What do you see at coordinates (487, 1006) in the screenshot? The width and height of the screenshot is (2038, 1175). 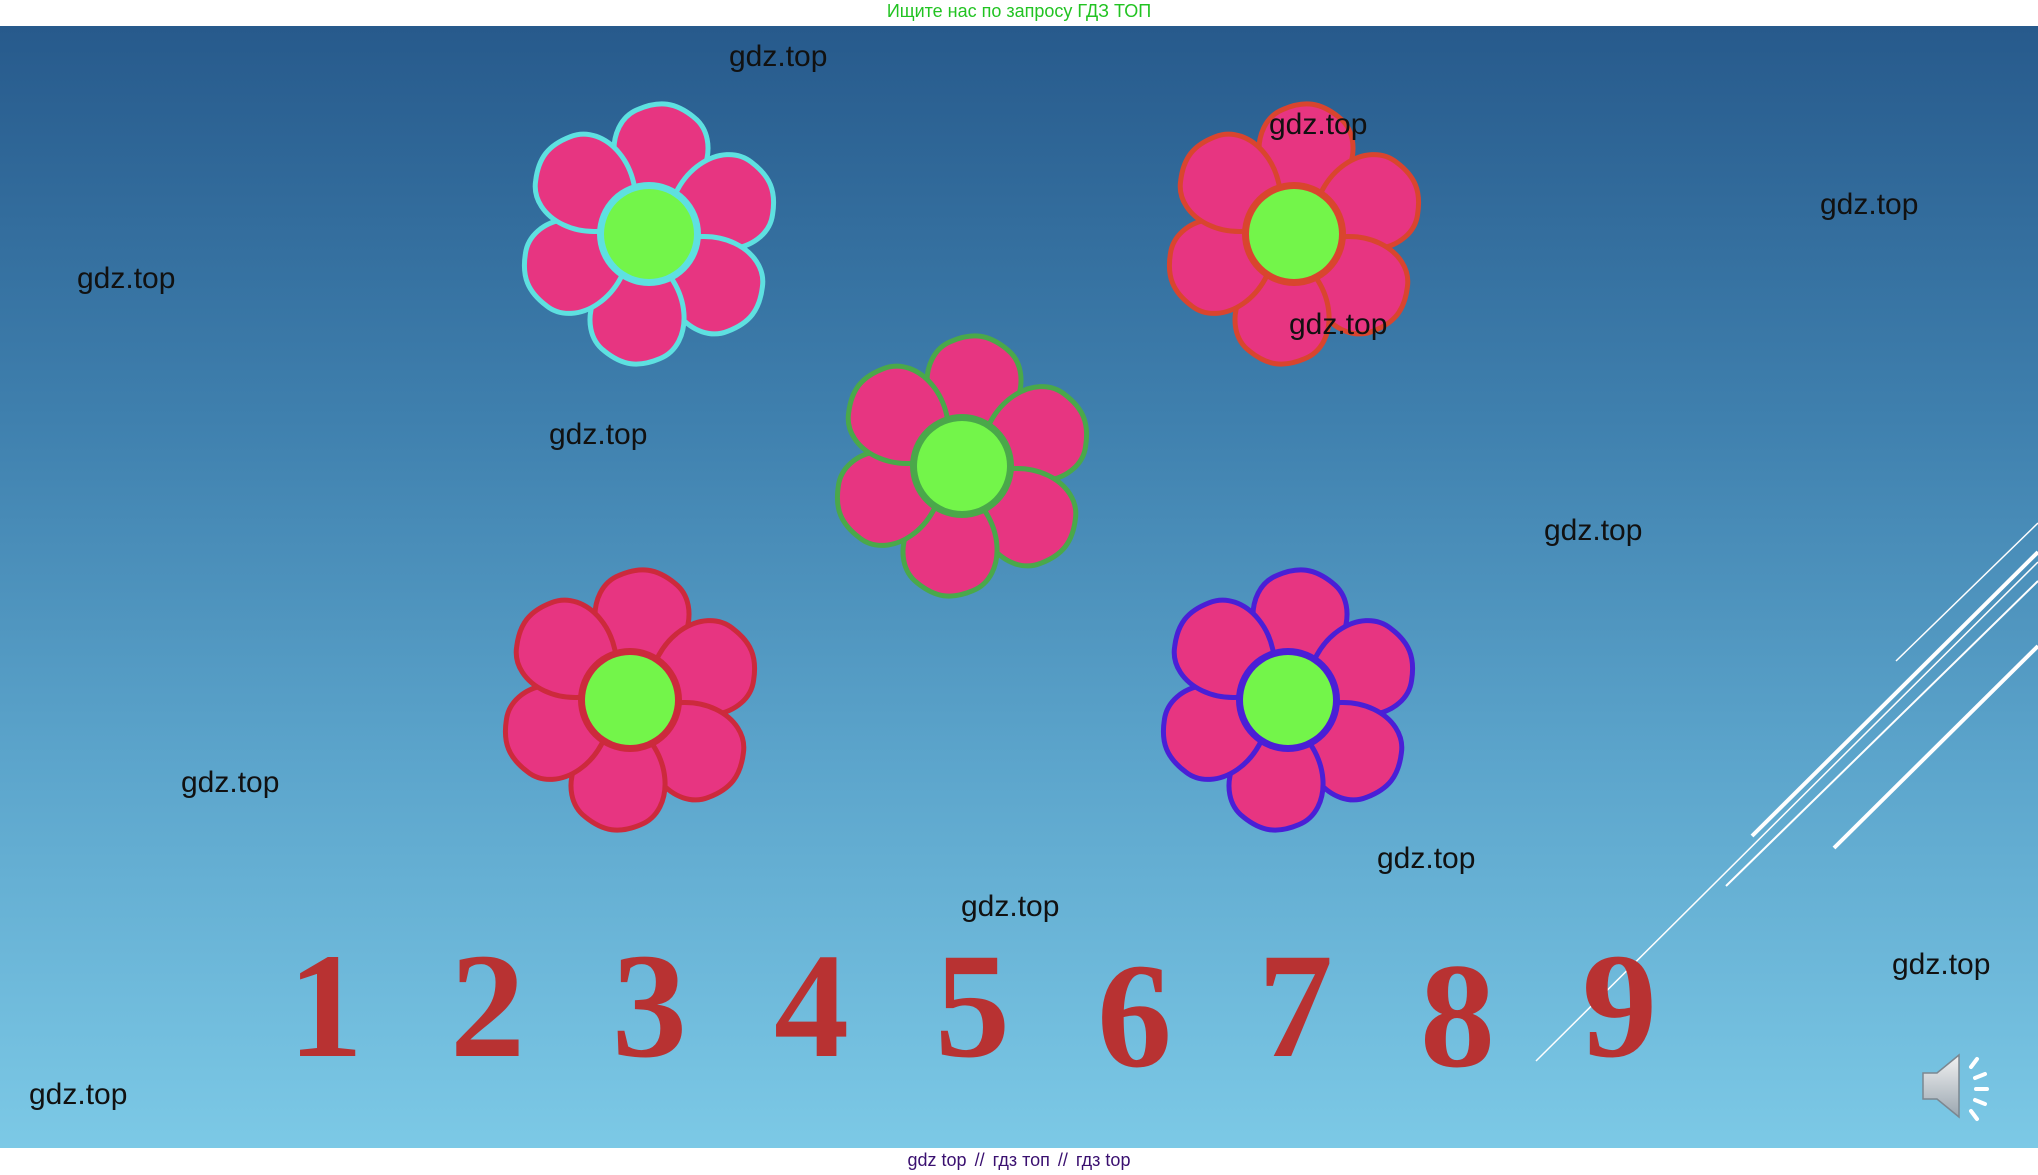 I see `digit-2: 2` at bounding box center [487, 1006].